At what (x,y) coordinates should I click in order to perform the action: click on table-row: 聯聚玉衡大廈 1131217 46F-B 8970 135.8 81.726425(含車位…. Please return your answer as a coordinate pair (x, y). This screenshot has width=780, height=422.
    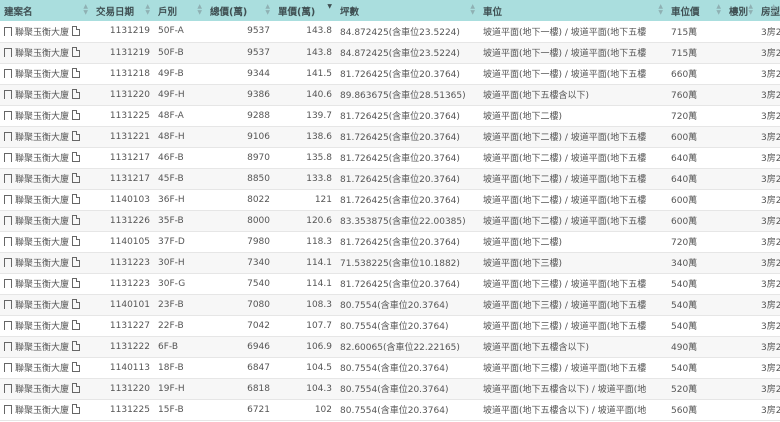
    Looking at the image, I should click on (390, 157).